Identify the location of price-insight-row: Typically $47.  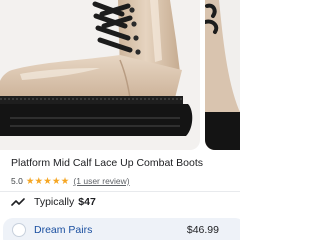
(53, 202).